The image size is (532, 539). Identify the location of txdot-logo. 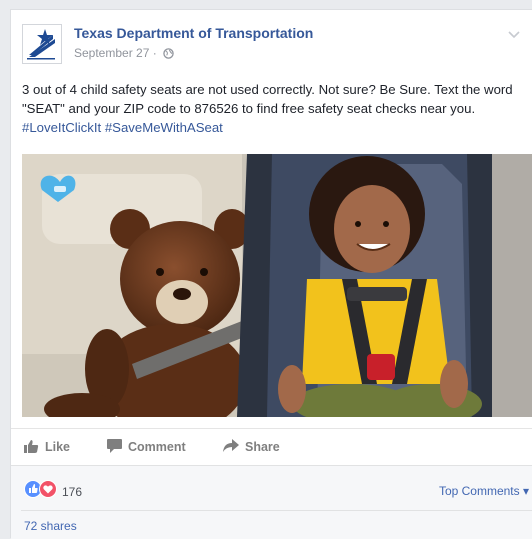
(42, 44).